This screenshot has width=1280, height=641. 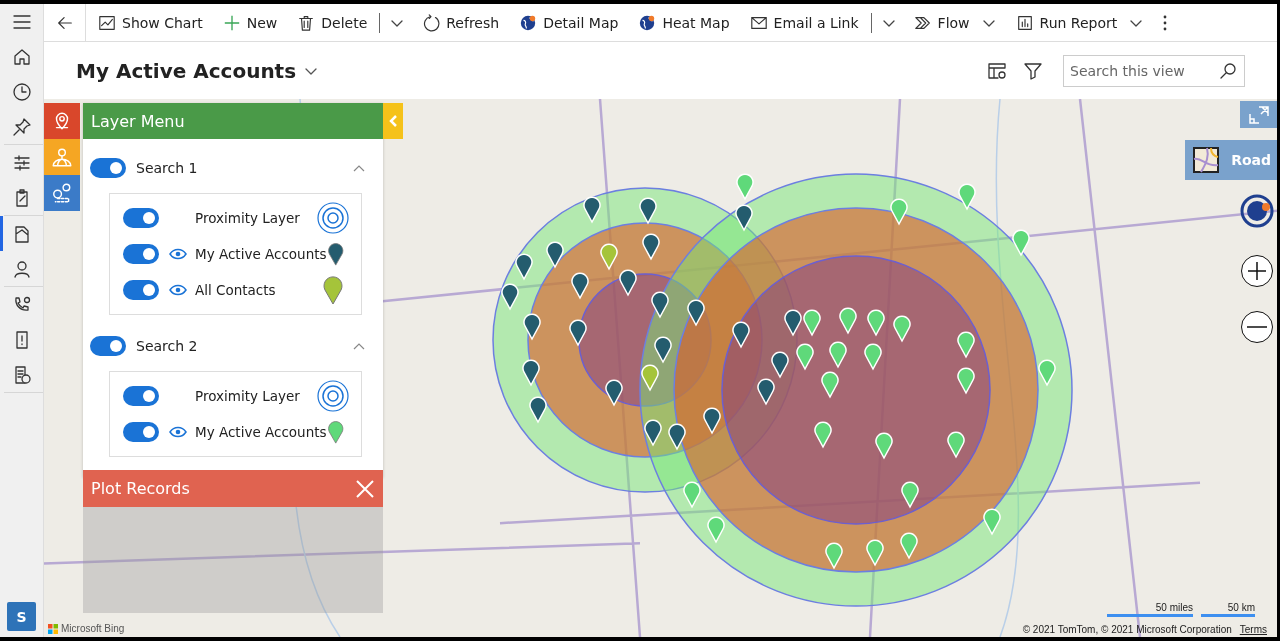 What do you see at coordinates (197, 70) in the screenshot?
I see `view-selector: My Active Accounts` at bounding box center [197, 70].